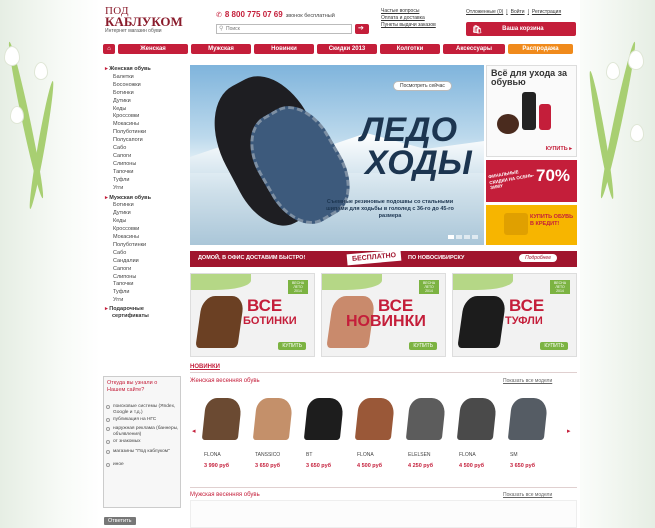  What do you see at coordinates (383, 372) in the screenshot?
I see `divider` at bounding box center [383, 372].